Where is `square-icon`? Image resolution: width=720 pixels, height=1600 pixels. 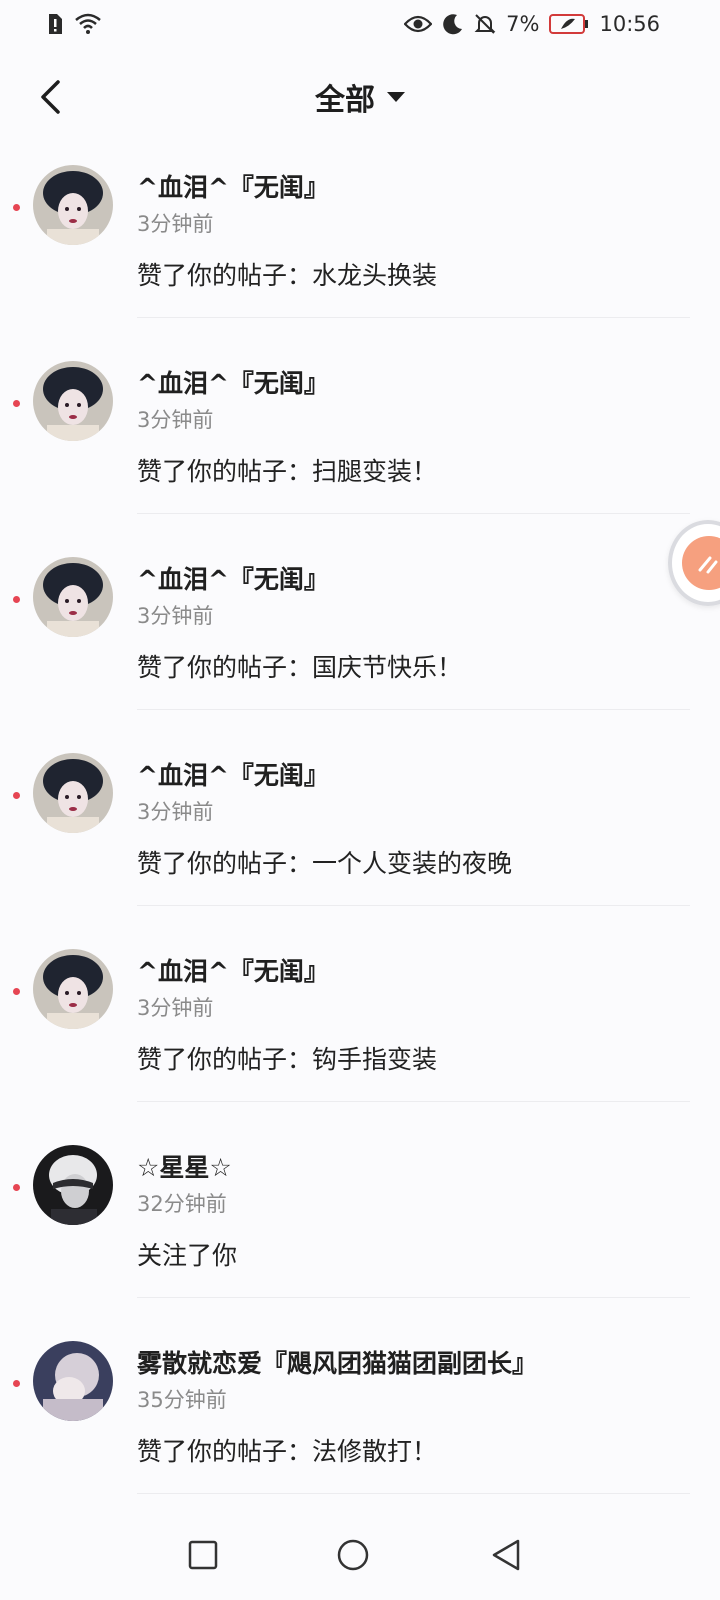
square-icon is located at coordinates (203, 1555).